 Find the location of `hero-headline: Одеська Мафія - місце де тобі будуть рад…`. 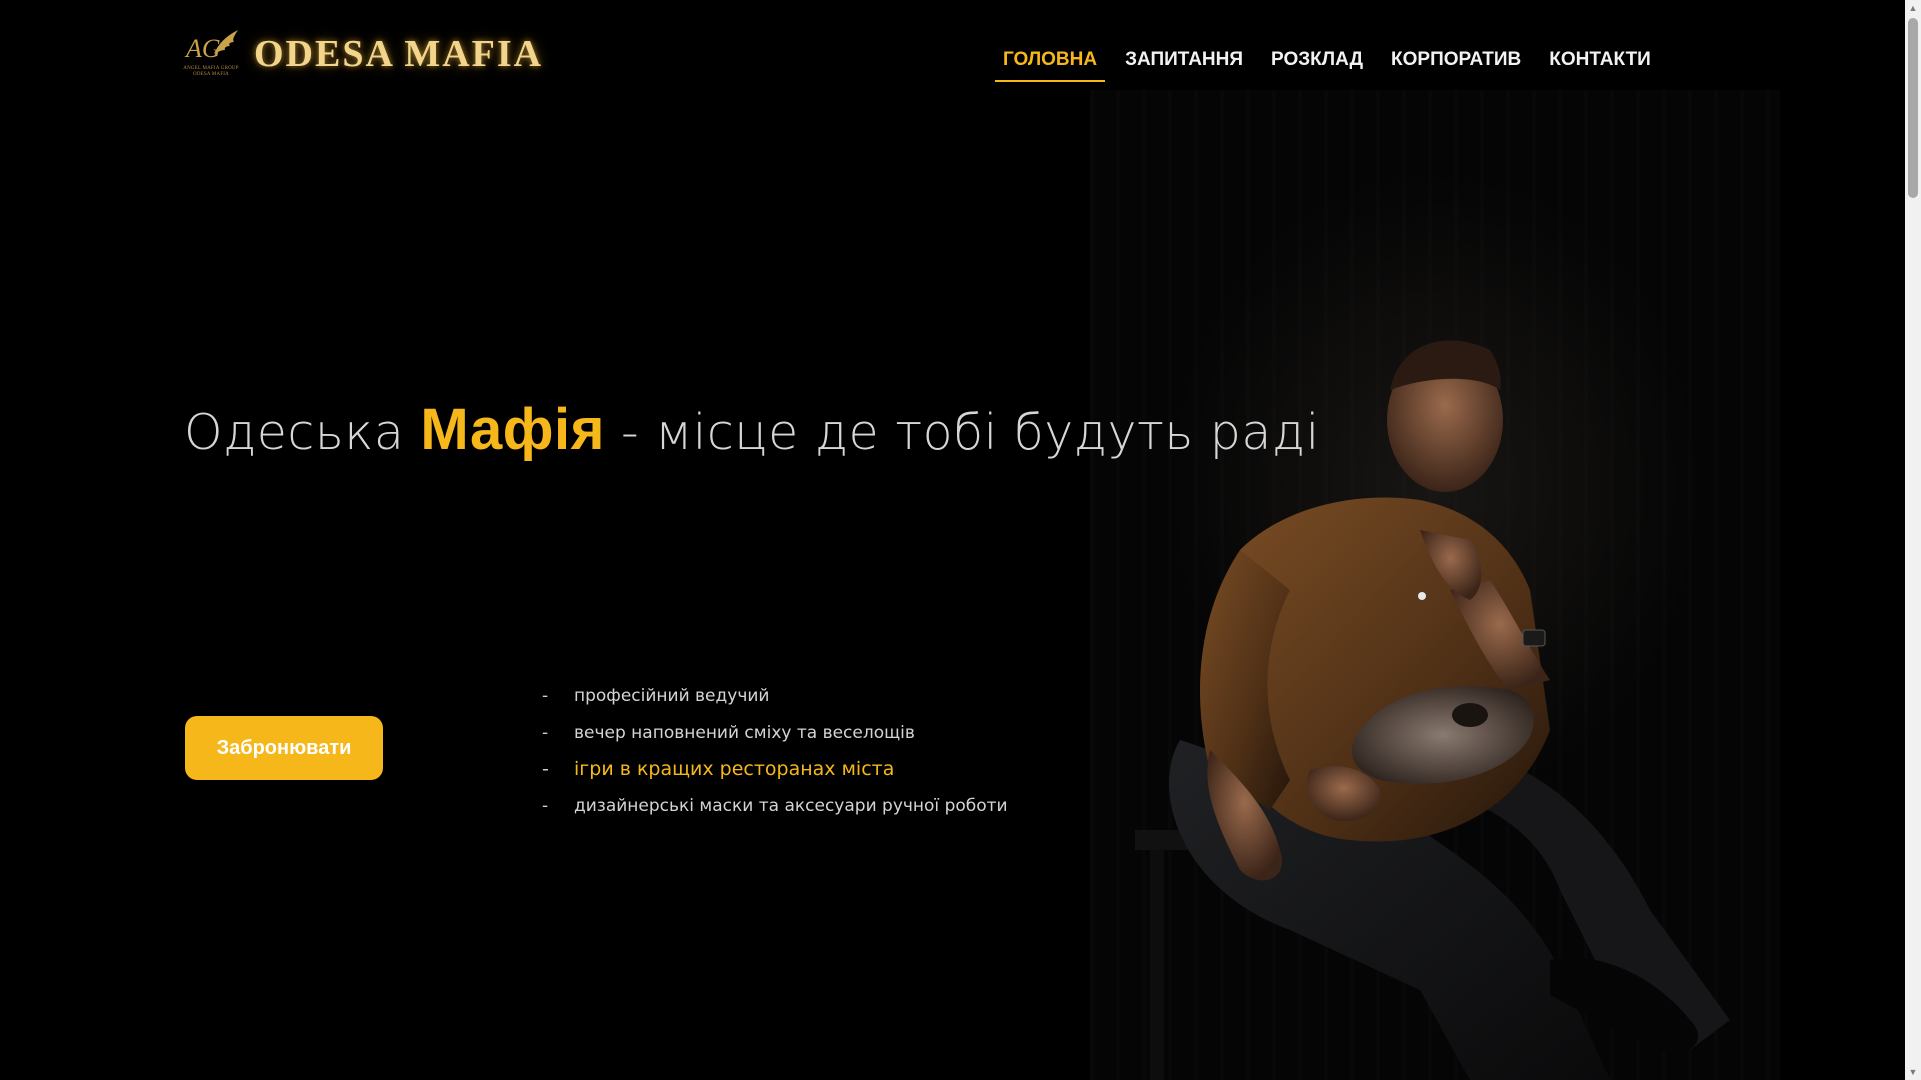

hero-headline: Одеська Мафія - місце де тобі будуть рад… is located at coordinates (752, 429).